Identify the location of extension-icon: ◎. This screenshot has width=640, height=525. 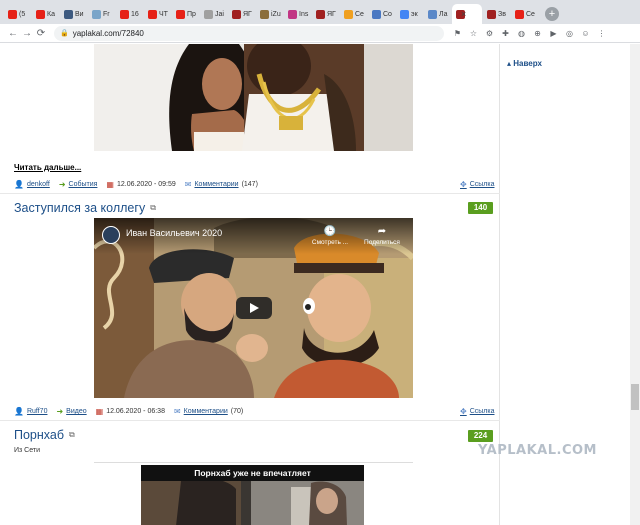
(569, 33).